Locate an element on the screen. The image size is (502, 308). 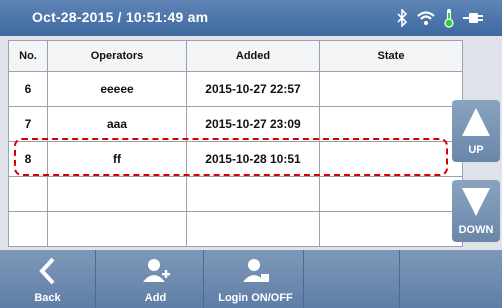
bluetooth-icon is located at coordinates (402, 18).